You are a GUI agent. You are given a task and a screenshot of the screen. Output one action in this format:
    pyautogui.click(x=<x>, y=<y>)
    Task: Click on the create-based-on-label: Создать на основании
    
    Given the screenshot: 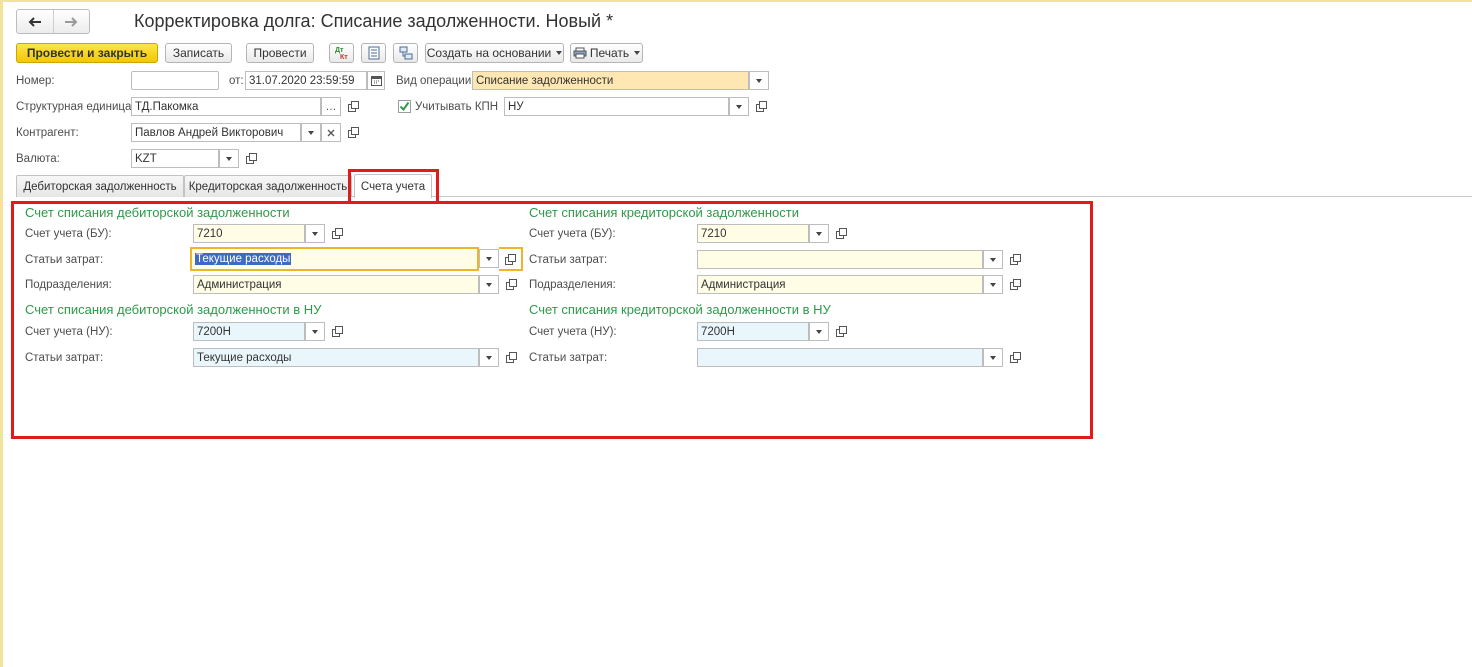 What is the action you would take?
    pyautogui.click(x=489, y=53)
    